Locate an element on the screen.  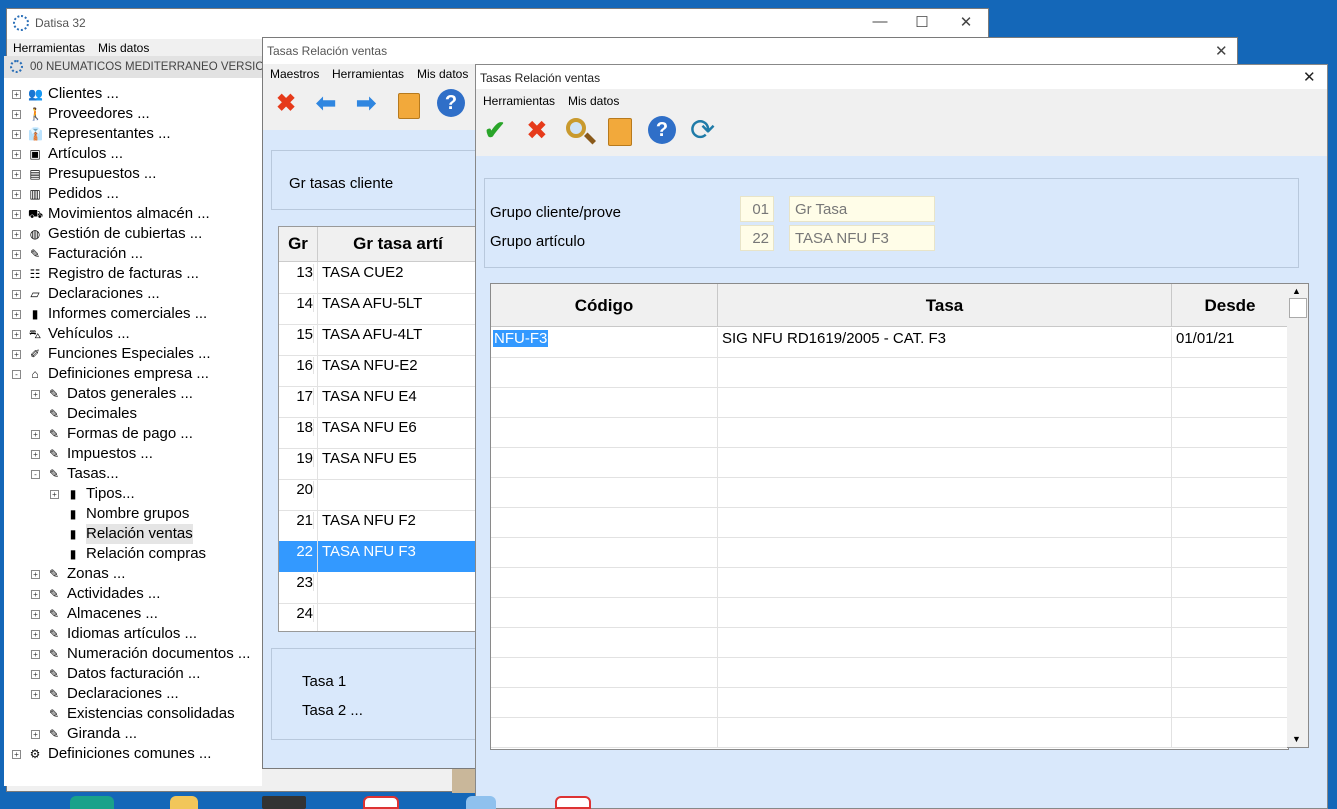
codigo-selected-text: NFU-F3 is located at coordinates (521, 338).